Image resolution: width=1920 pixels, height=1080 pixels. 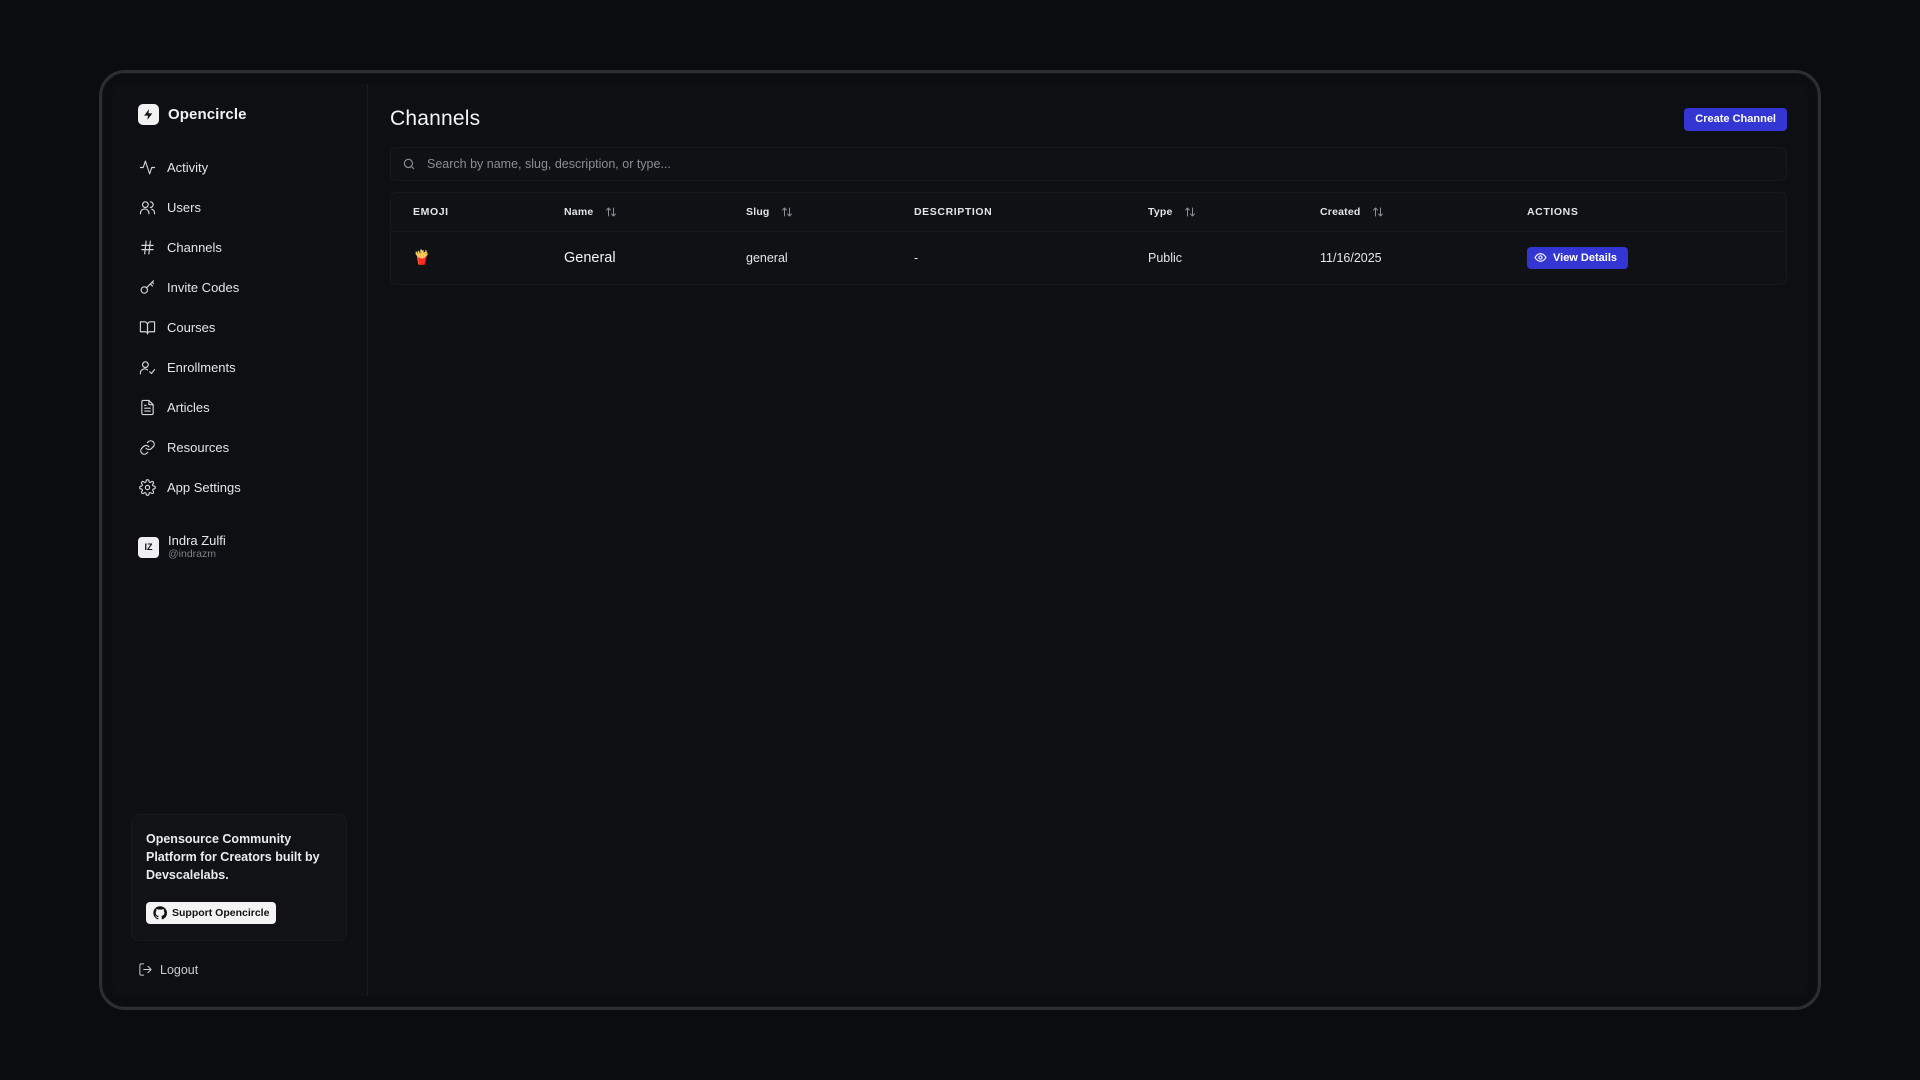 I want to click on logout-label: Logout, so click(x=179, y=969).